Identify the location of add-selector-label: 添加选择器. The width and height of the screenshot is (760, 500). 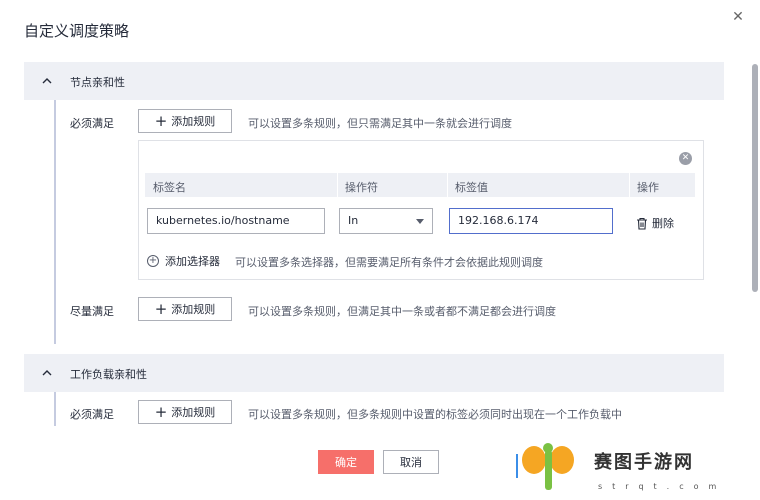
(192, 261).